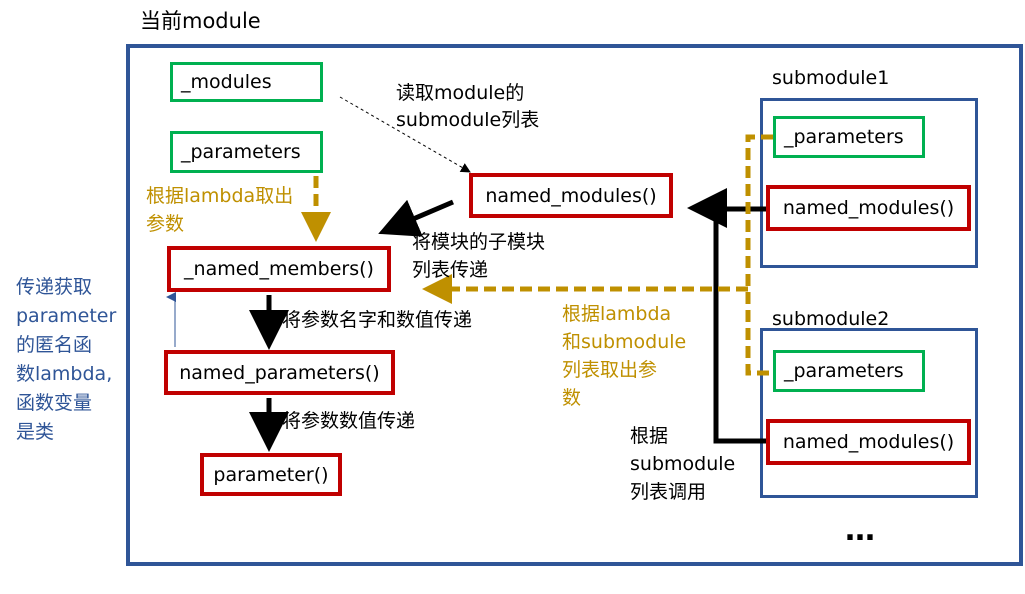  What do you see at coordinates (246, 152) in the screenshot?
I see `parameters-box: _parameters` at bounding box center [246, 152].